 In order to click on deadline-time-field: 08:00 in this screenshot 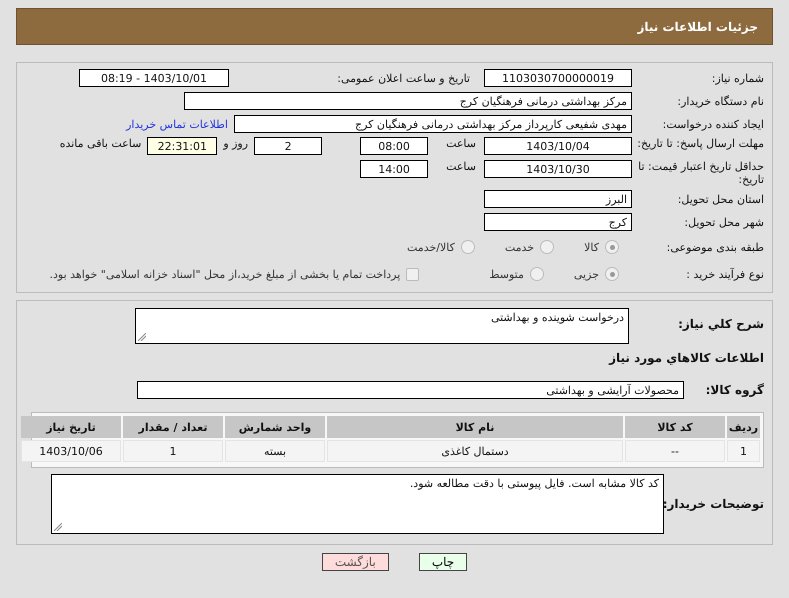, I will do `click(394, 146)`.